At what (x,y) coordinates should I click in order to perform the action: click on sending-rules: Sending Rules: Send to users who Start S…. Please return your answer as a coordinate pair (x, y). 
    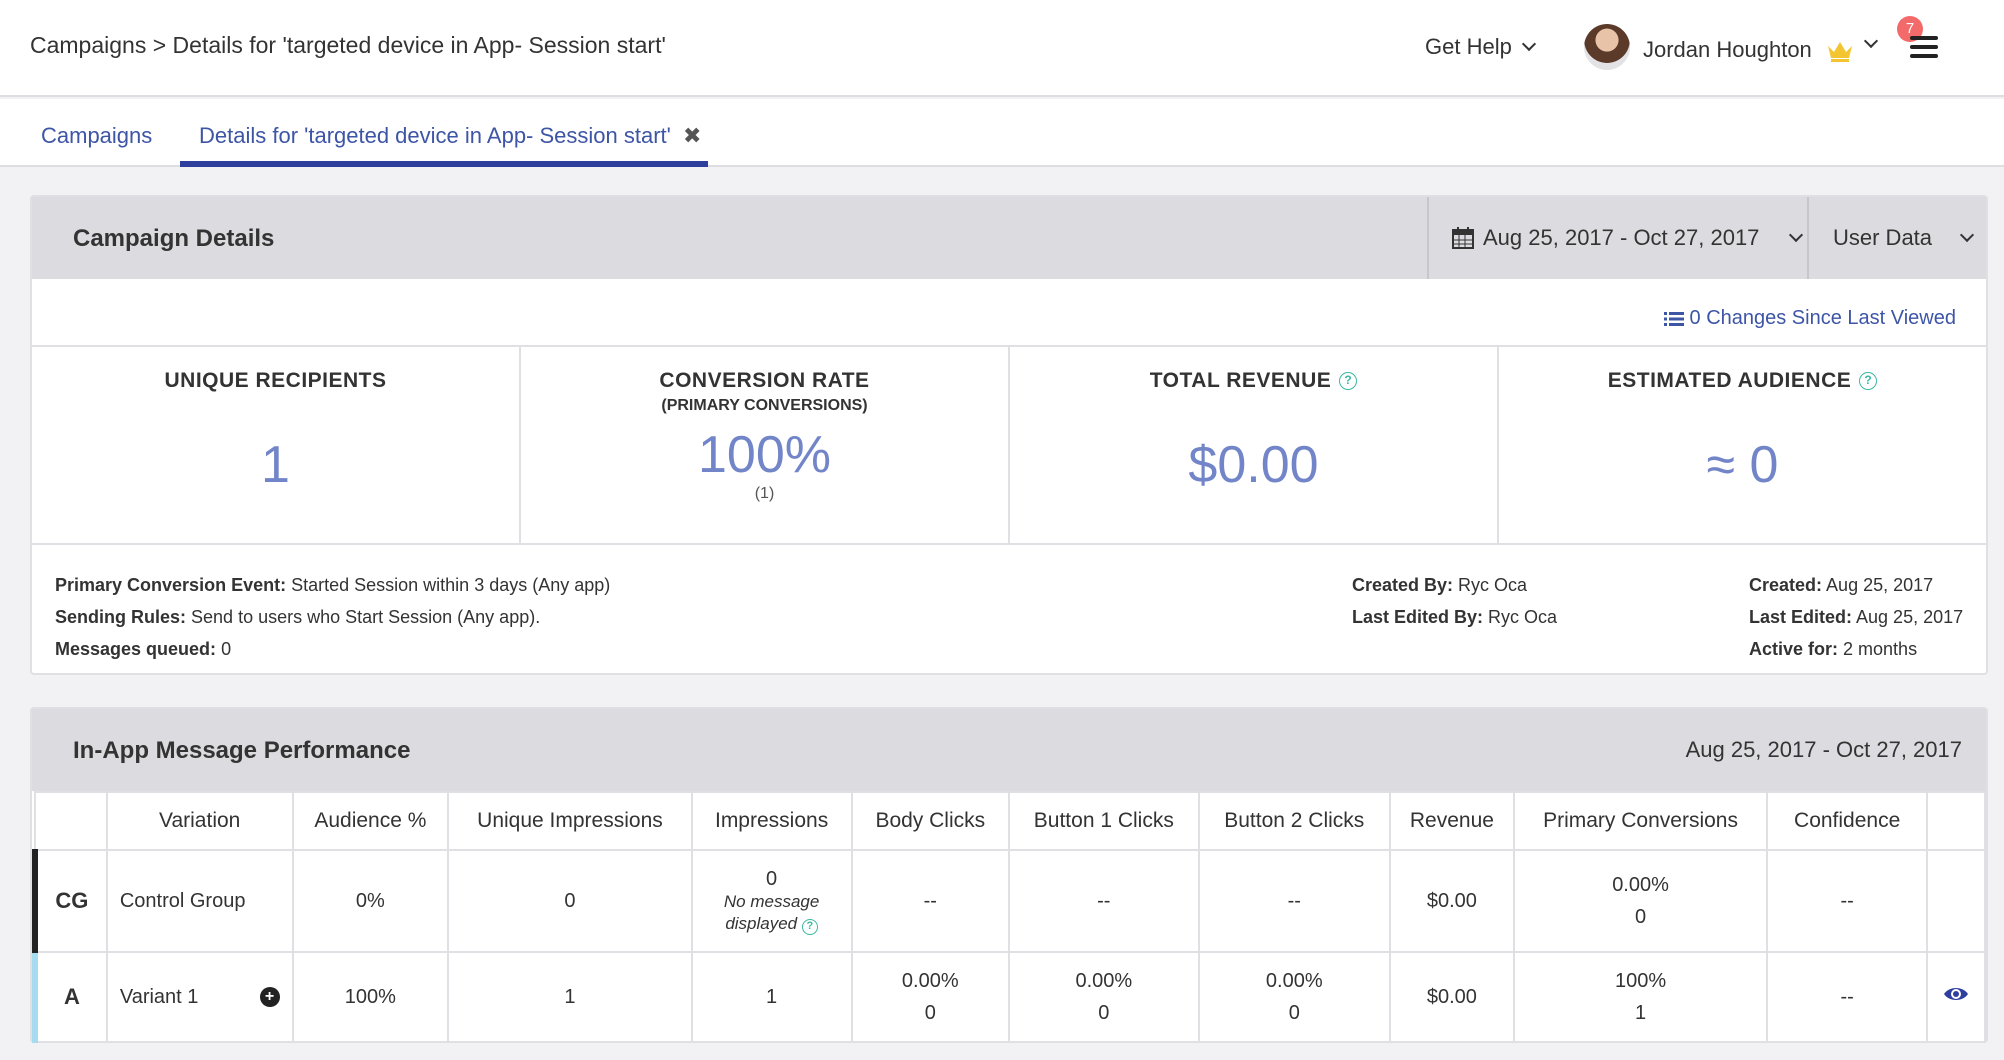
    Looking at the image, I should click on (298, 617).